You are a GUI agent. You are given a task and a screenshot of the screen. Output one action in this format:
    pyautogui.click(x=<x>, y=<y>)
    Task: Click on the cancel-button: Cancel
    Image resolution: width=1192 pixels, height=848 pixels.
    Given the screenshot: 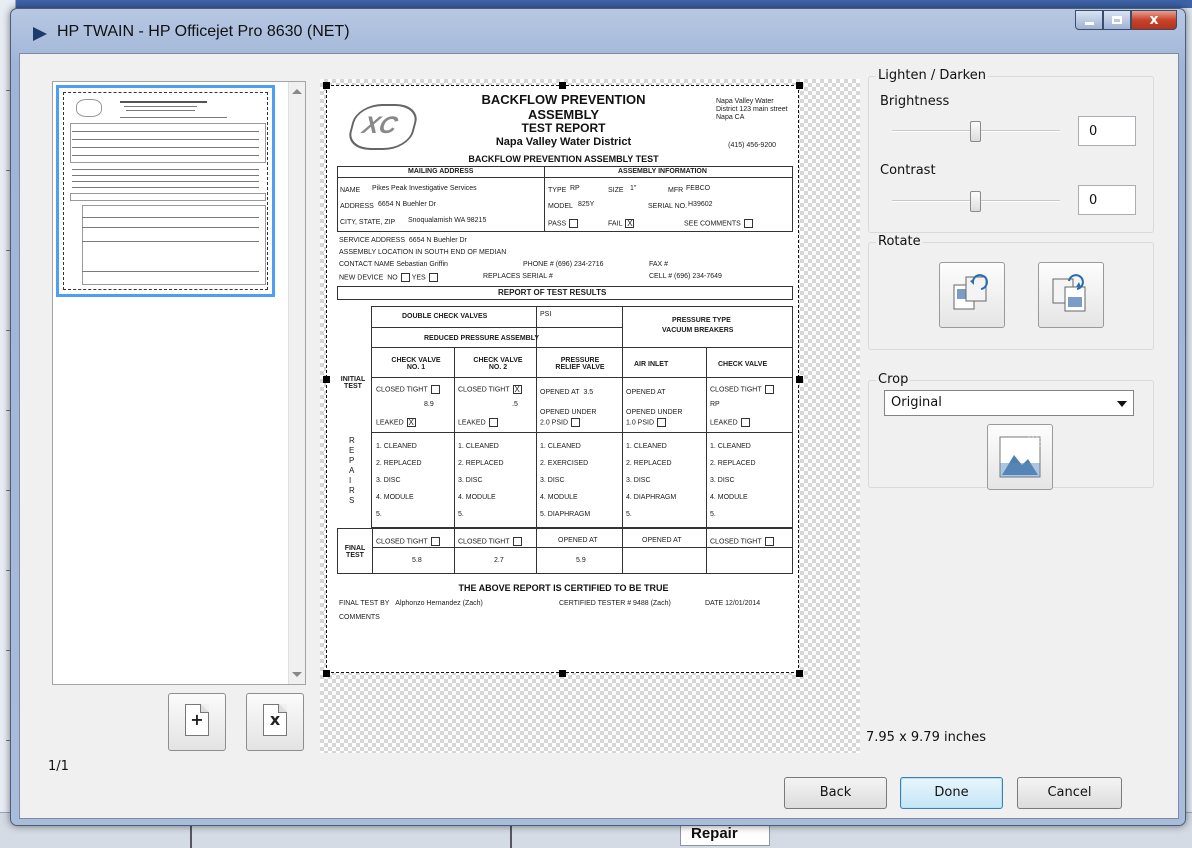 What is the action you would take?
    pyautogui.click(x=1069, y=793)
    